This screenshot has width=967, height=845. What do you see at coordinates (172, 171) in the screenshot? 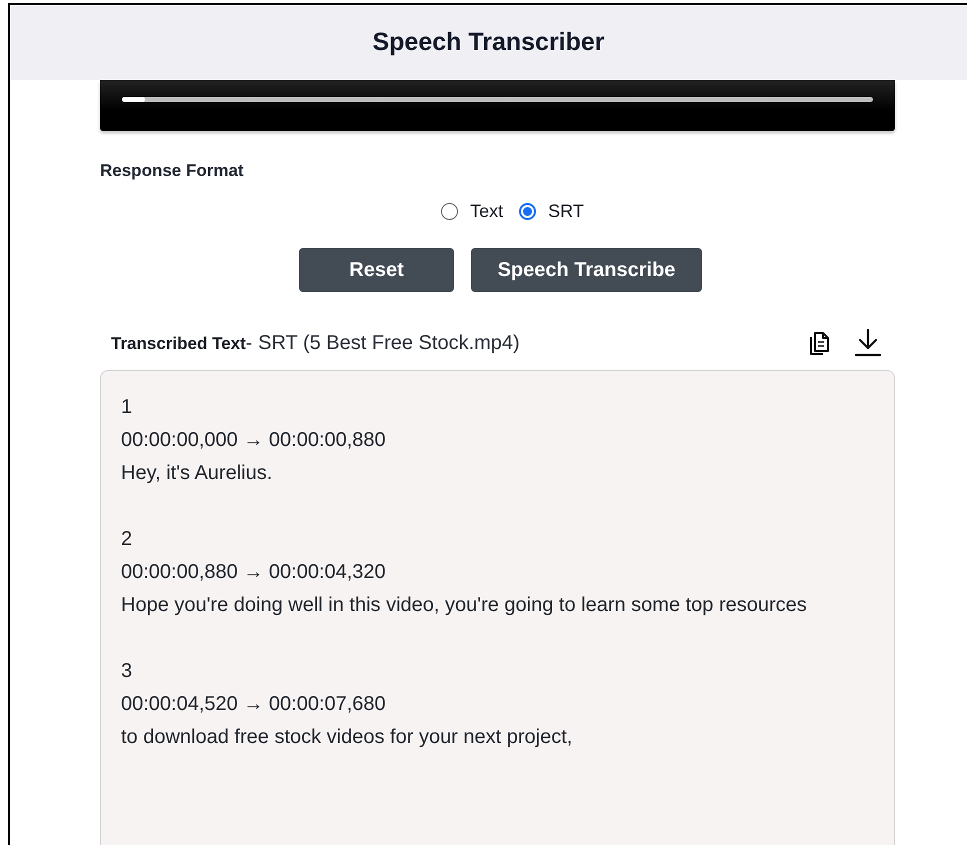
I see `section-label: Response Format` at bounding box center [172, 171].